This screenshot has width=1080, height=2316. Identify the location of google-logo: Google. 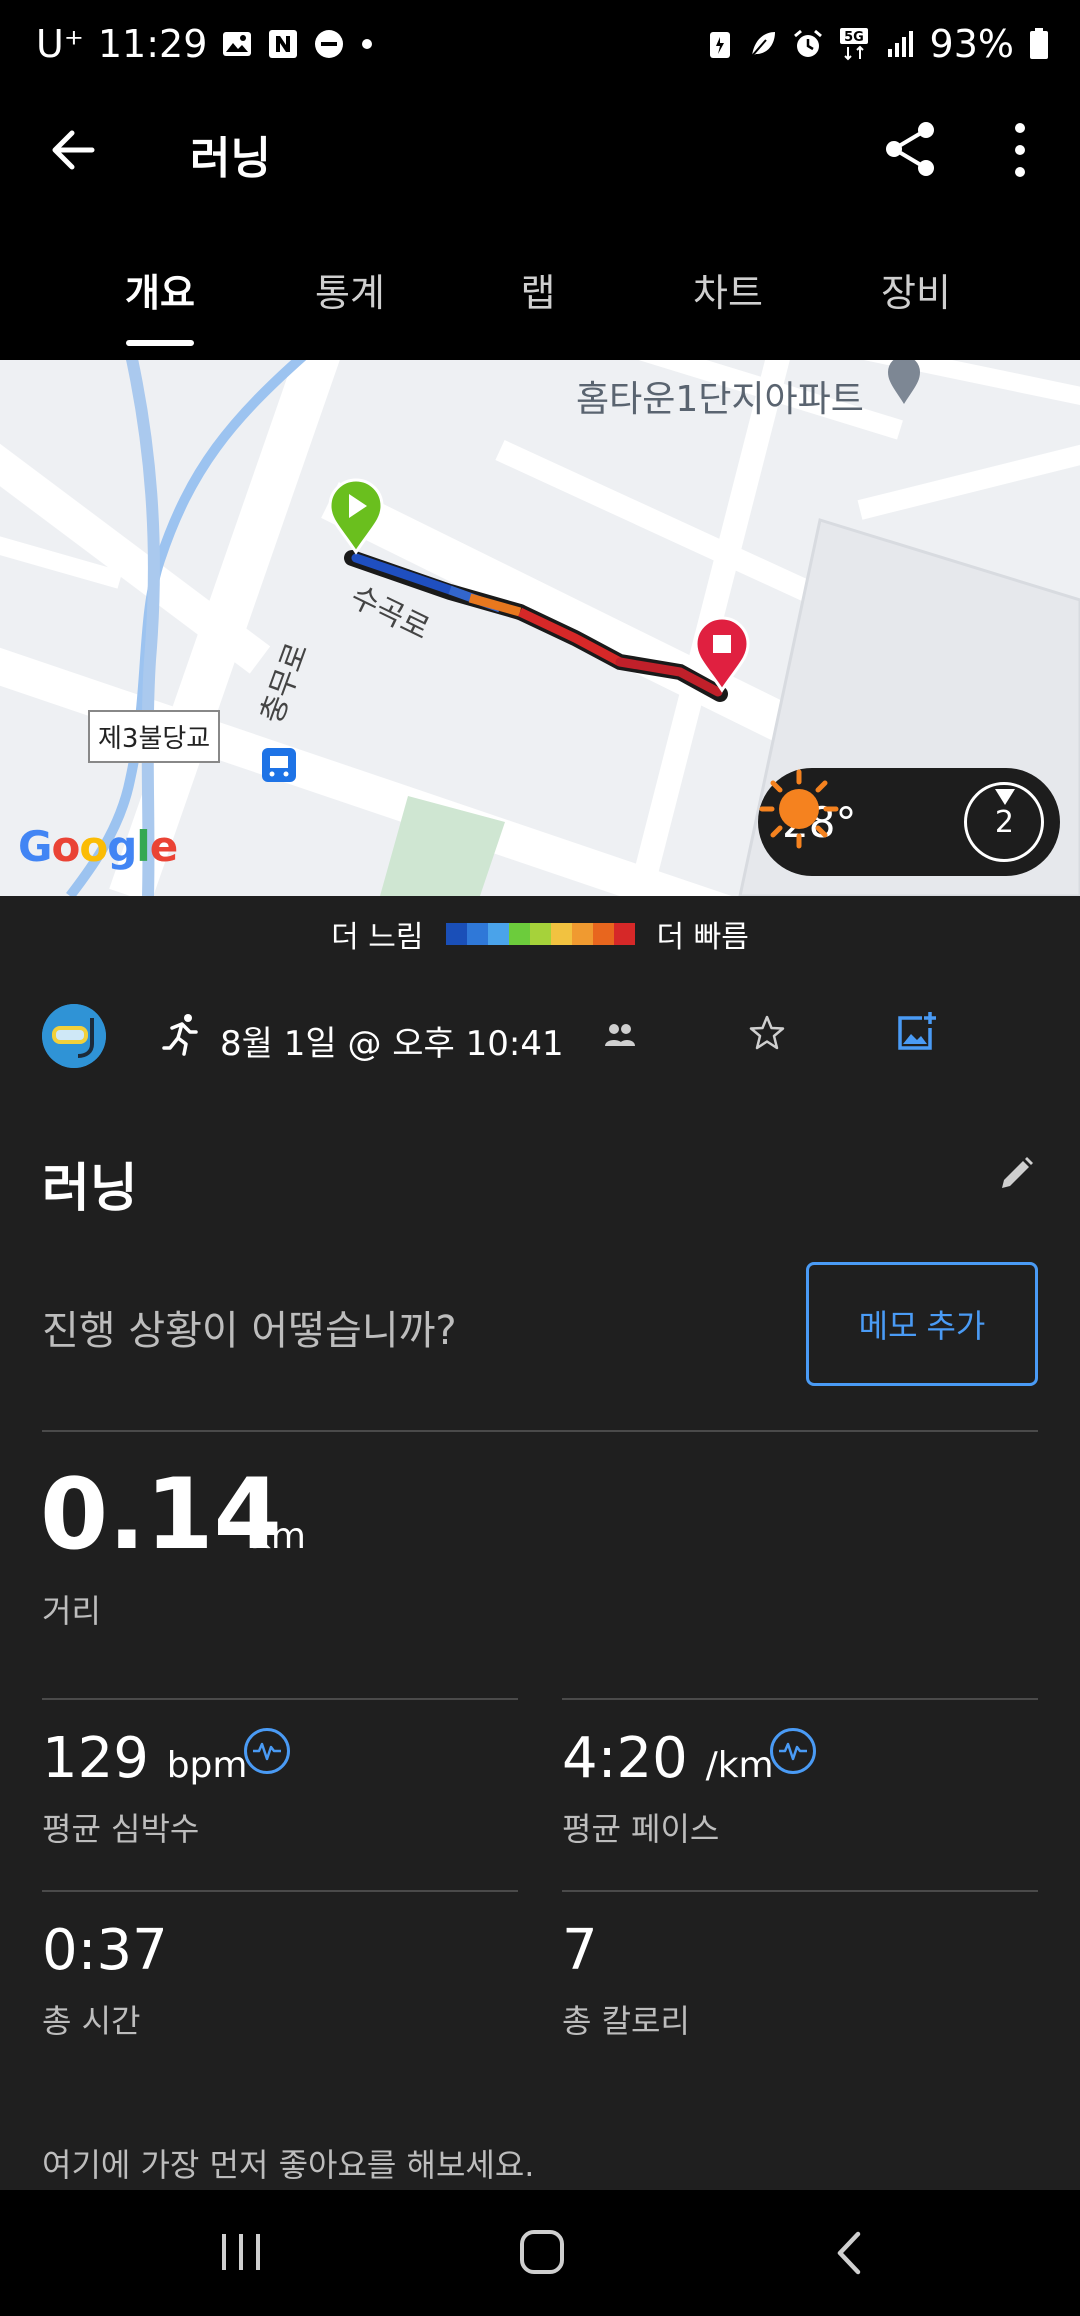
(98, 846).